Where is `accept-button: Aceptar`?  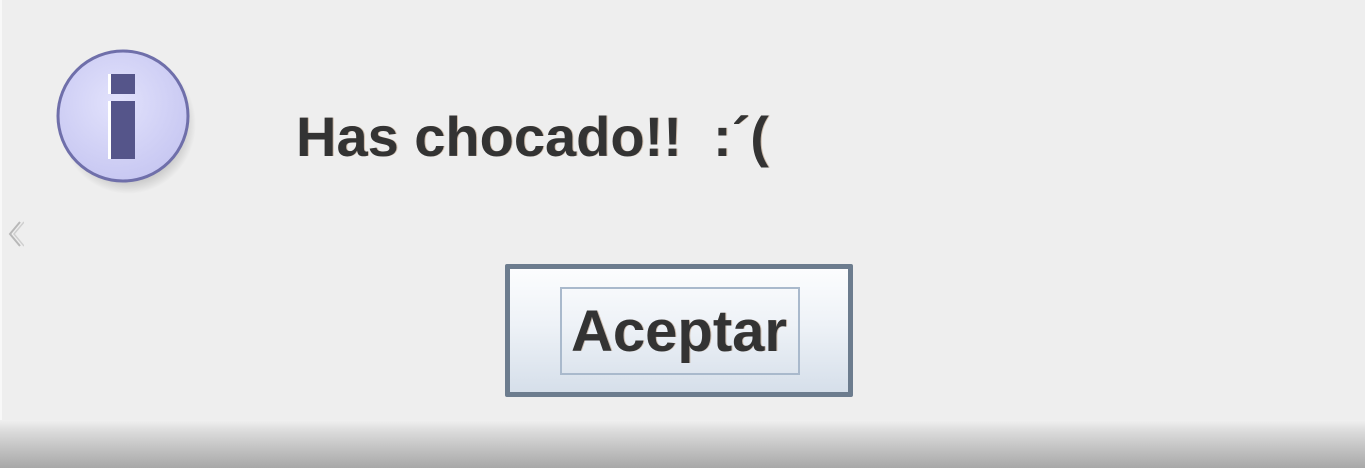
accept-button: Aceptar is located at coordinates (679, 330).